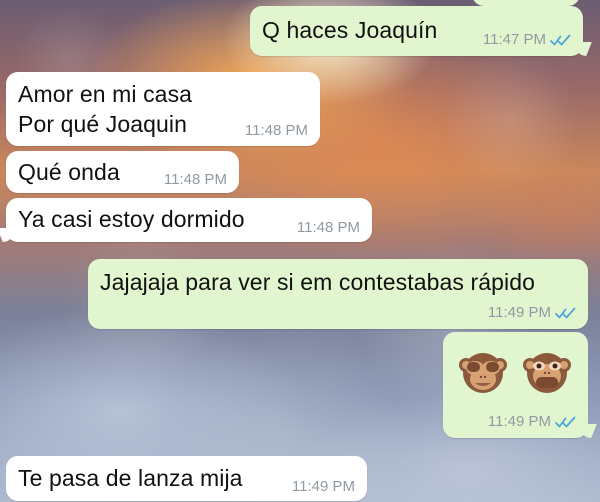 This screenshot has height=502, width=600. I want to click on message-bubble-incoming: Ya casi estoy dormido 11:48 PM, so click(186, 220).